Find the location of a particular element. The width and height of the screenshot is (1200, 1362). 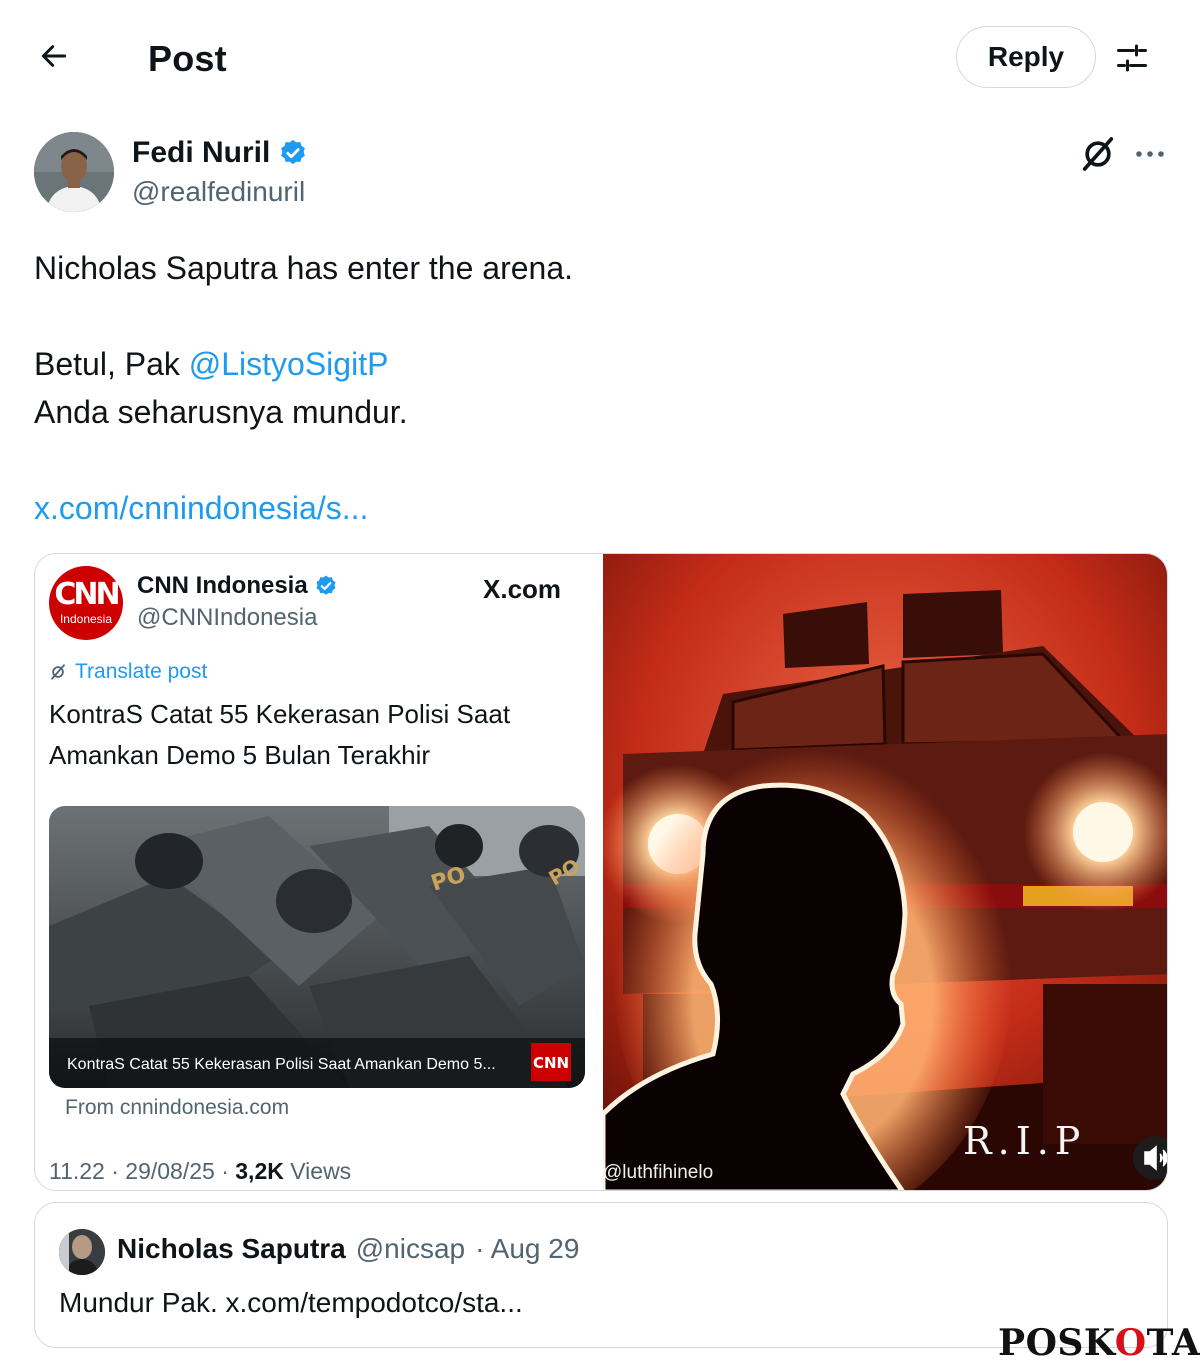

quoted-author-handle: @nicsap is located at coordinates (410, 1248).